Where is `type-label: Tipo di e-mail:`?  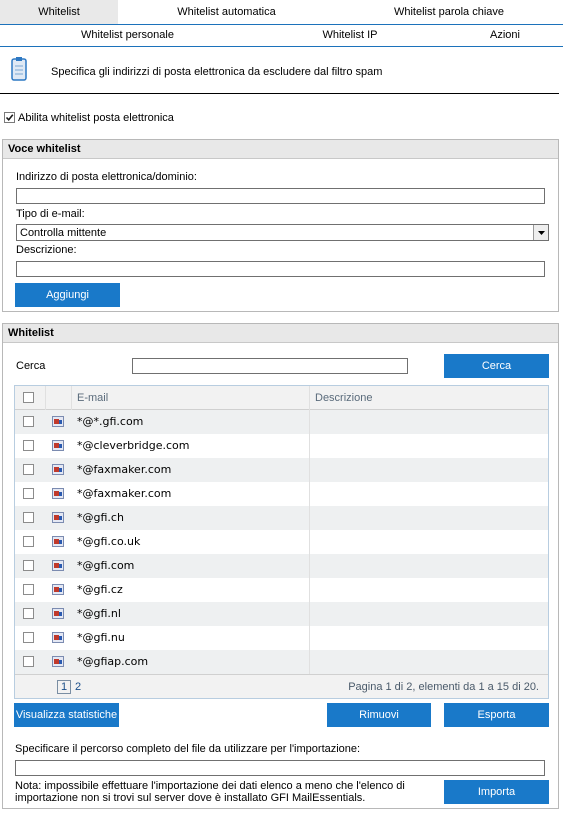 type-label: Tipo di e-mail: is located at coordinates (50, 214).